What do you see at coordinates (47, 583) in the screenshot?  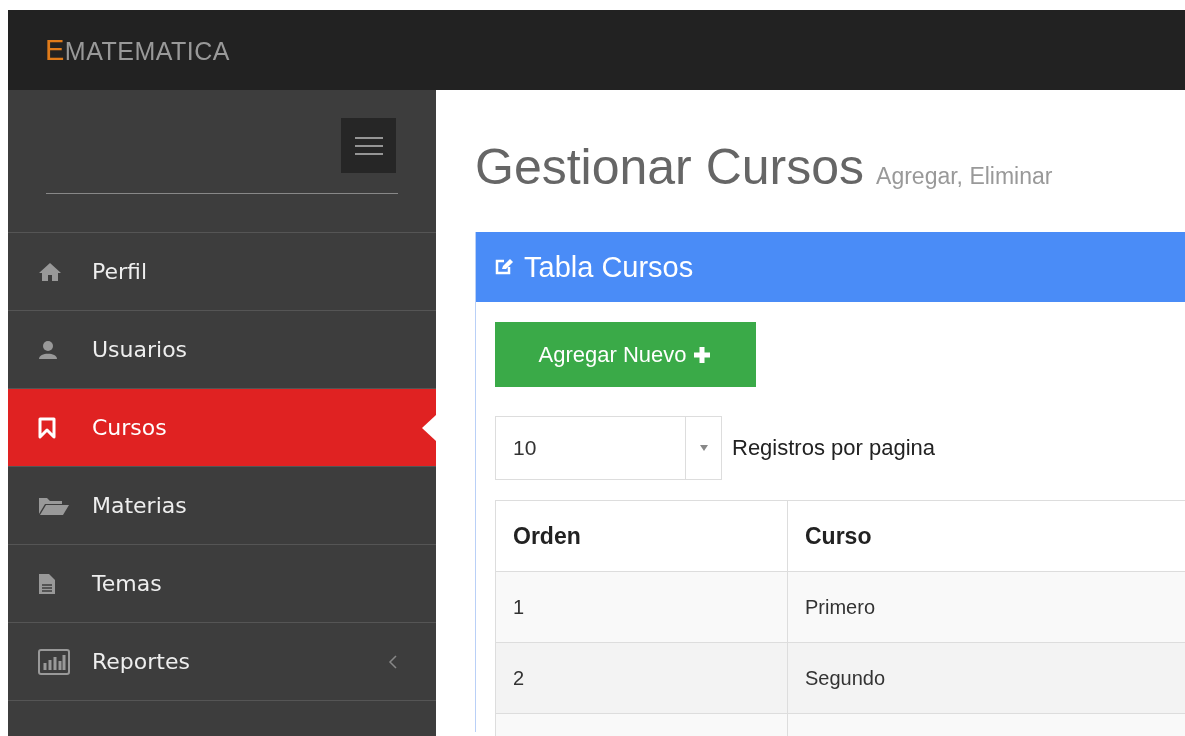 I see `document-icon` at bounding box center [47, 583].